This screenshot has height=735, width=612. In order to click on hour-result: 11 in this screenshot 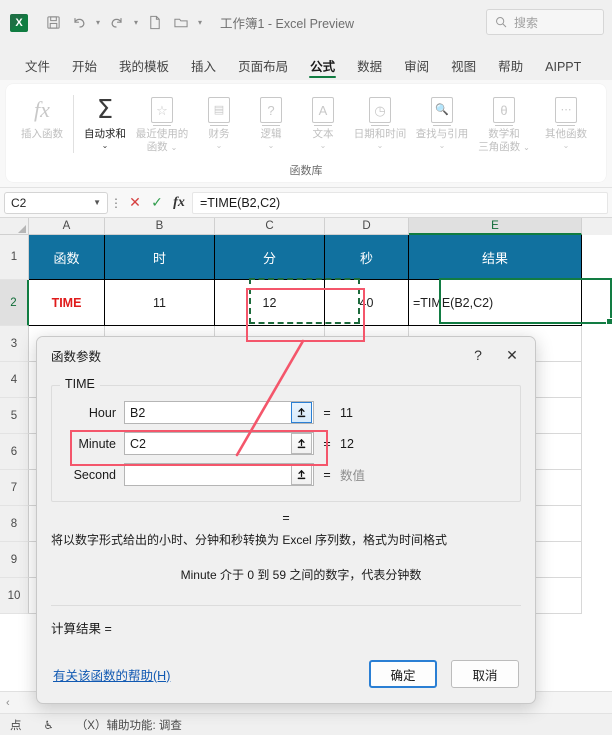, I will do `click(346, 412)`.